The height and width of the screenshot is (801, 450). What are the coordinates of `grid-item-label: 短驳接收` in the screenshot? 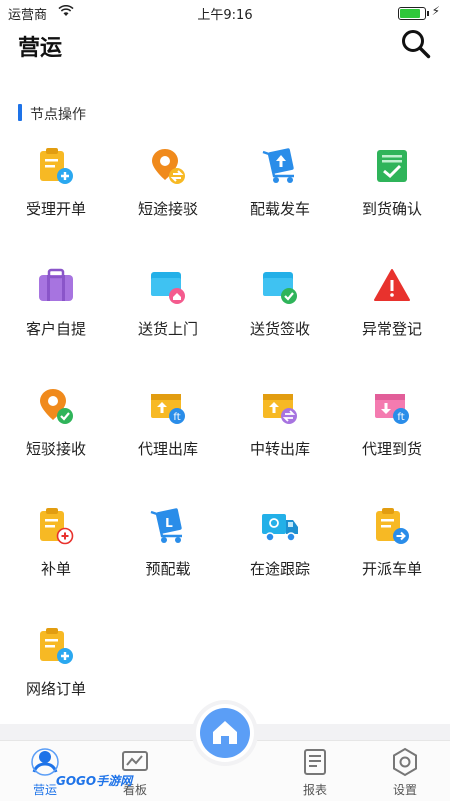 It's located at (55, 449).